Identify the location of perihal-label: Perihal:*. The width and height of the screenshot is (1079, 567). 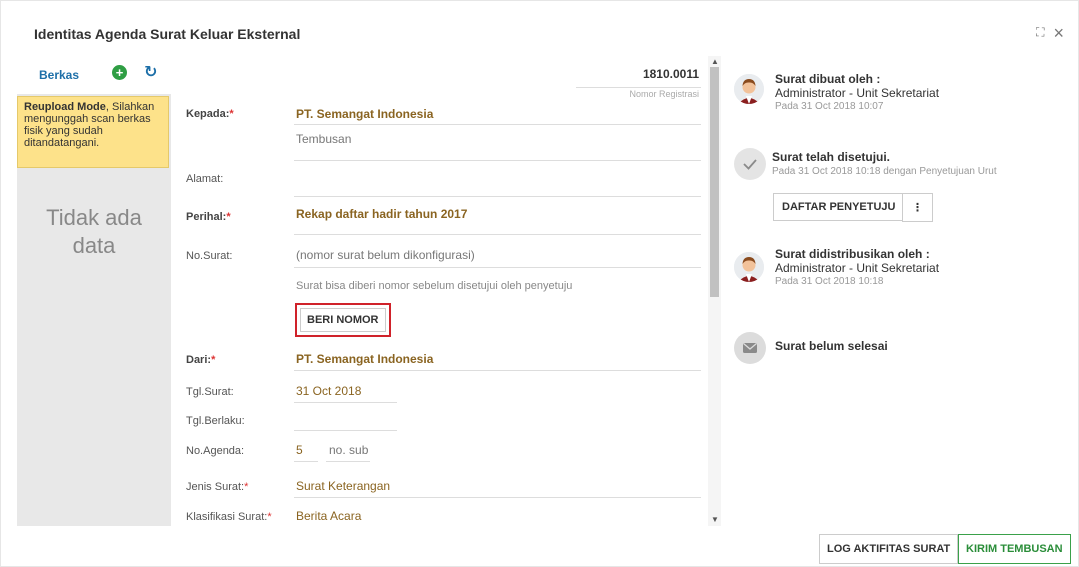
(208, 217).